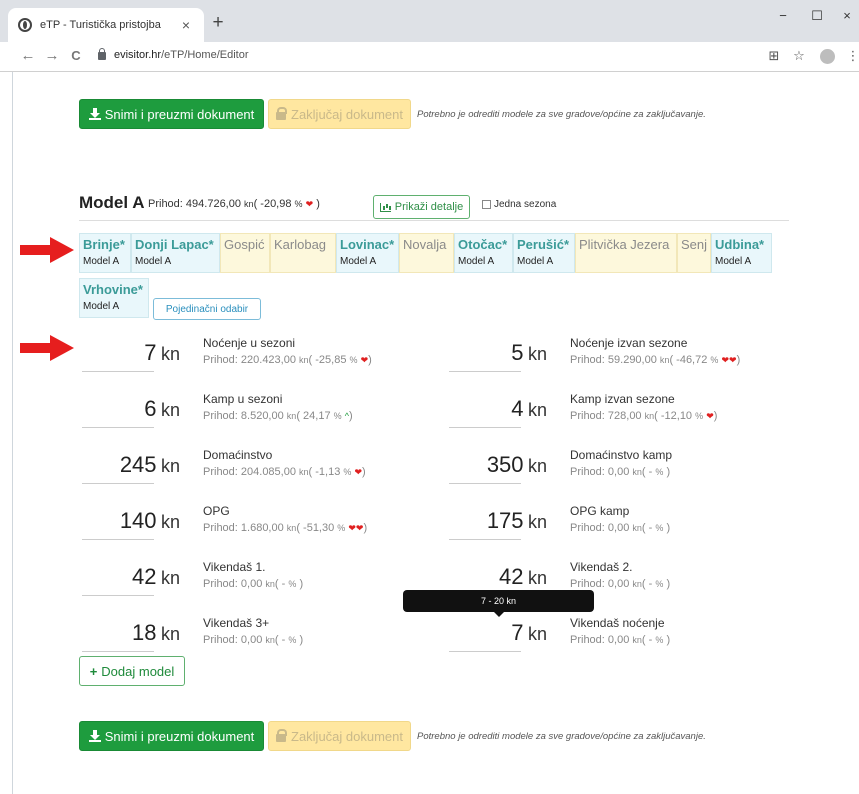 This screenshot has height=794, width=859. Describe the element at coordinates (497, 465) in the screenshot. I see `price-input: 350 kn` at that location.